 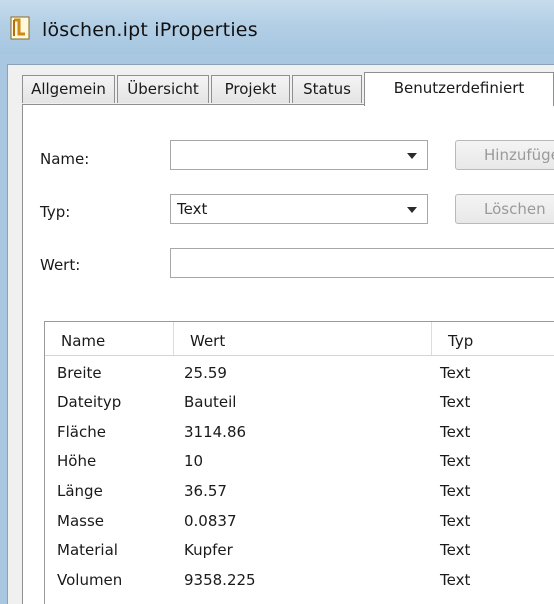 What do you see at coordinates (303, 338) in the screenshot?
I see `column-header-wert: Wert` at bounding box center [303, 338].